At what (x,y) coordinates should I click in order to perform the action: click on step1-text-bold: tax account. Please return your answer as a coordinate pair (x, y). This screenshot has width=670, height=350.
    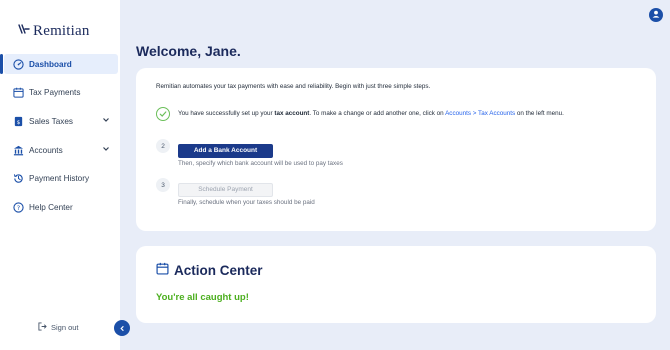
    Looking at the image, I should click on (292, 113).